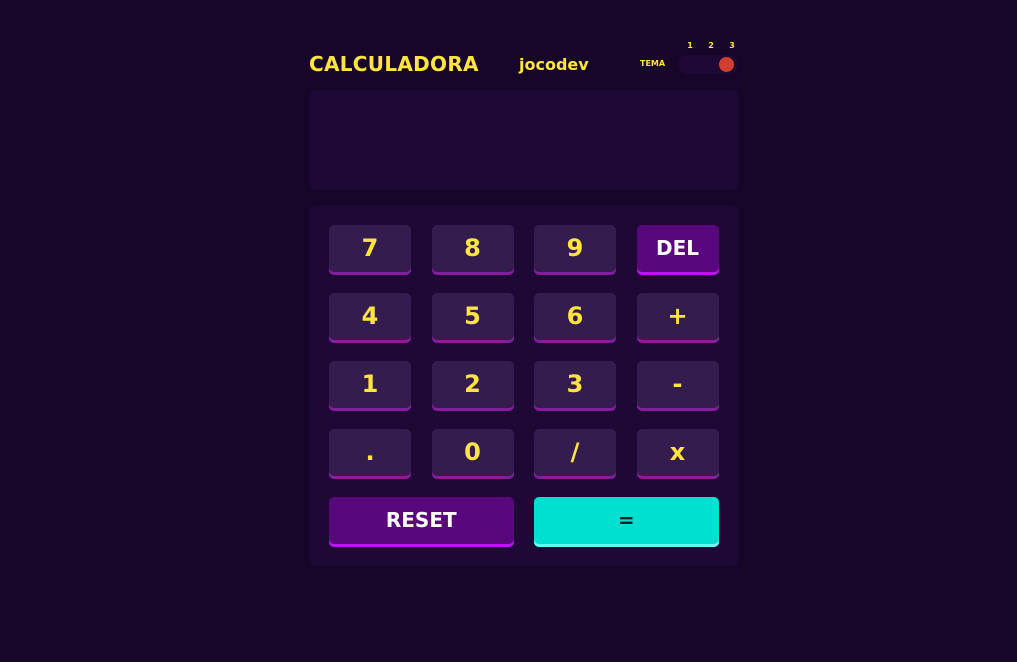 This screenshot has height=662, width=1017. What do you see at coordinates (370, 454) in the screenshot?
I see `key-decimal: .` at bounding box center [370, 454].